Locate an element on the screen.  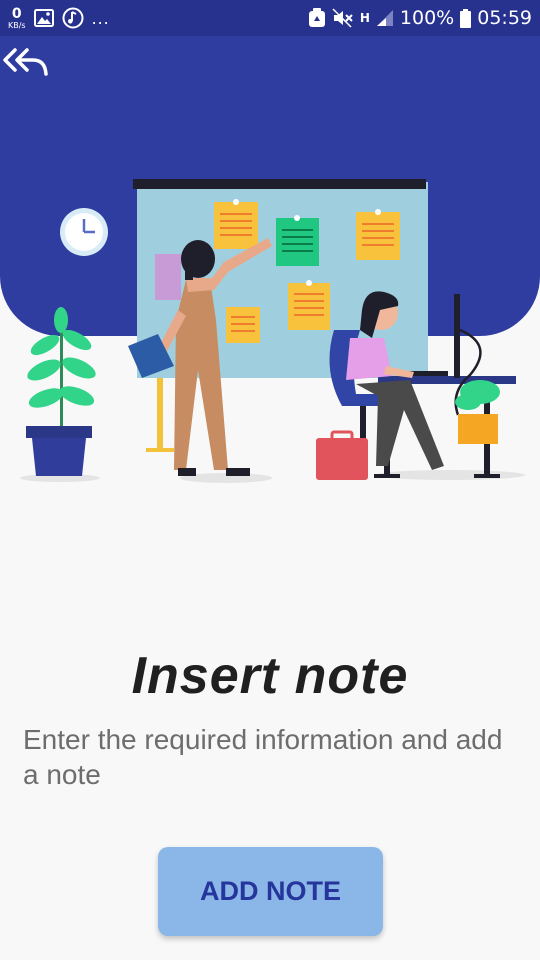
status-bar-right: H 100% 05:59 is located at coordinates (420, 18).